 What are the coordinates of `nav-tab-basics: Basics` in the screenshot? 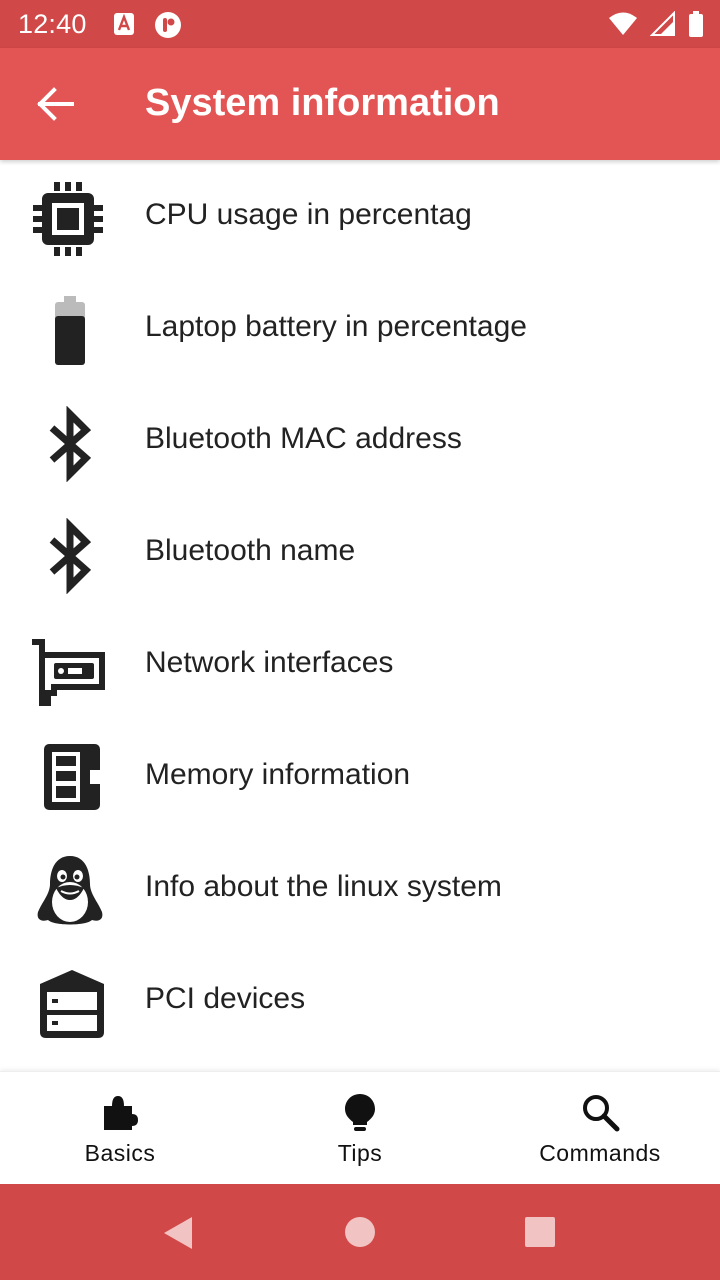 It's located at (120, 1128).